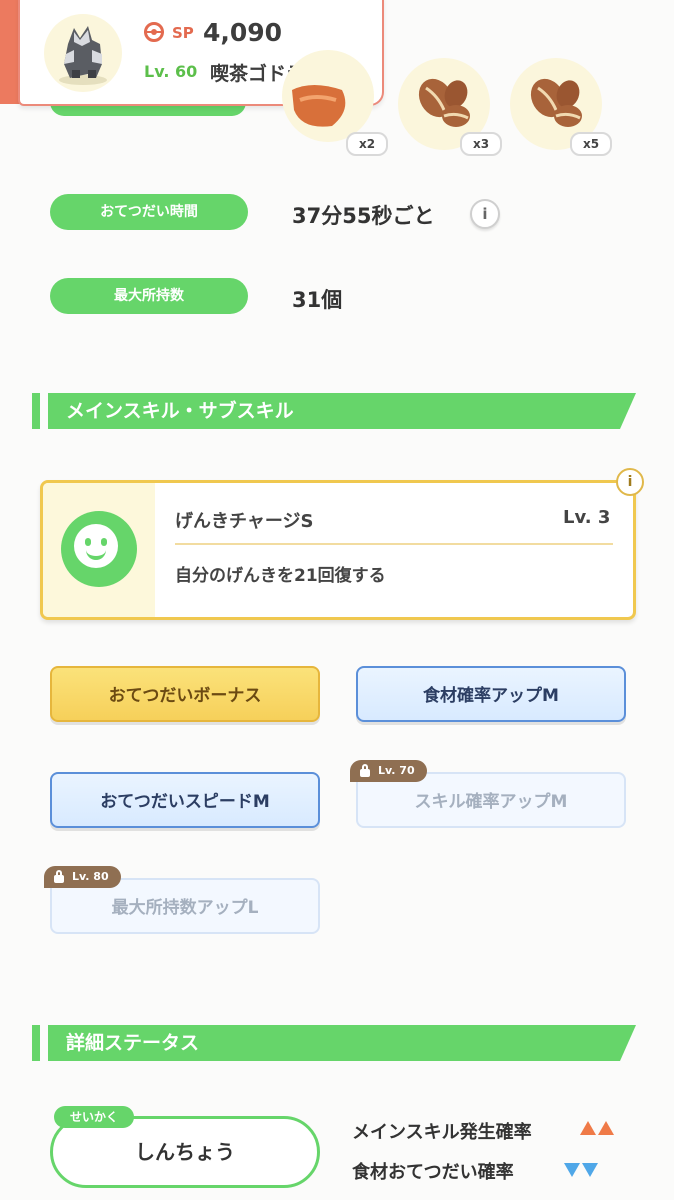  Describe the element at coordinates (280, 576) in the screenshot. I see `main-skill-description: 自分のげんきを21回復する` at that location.